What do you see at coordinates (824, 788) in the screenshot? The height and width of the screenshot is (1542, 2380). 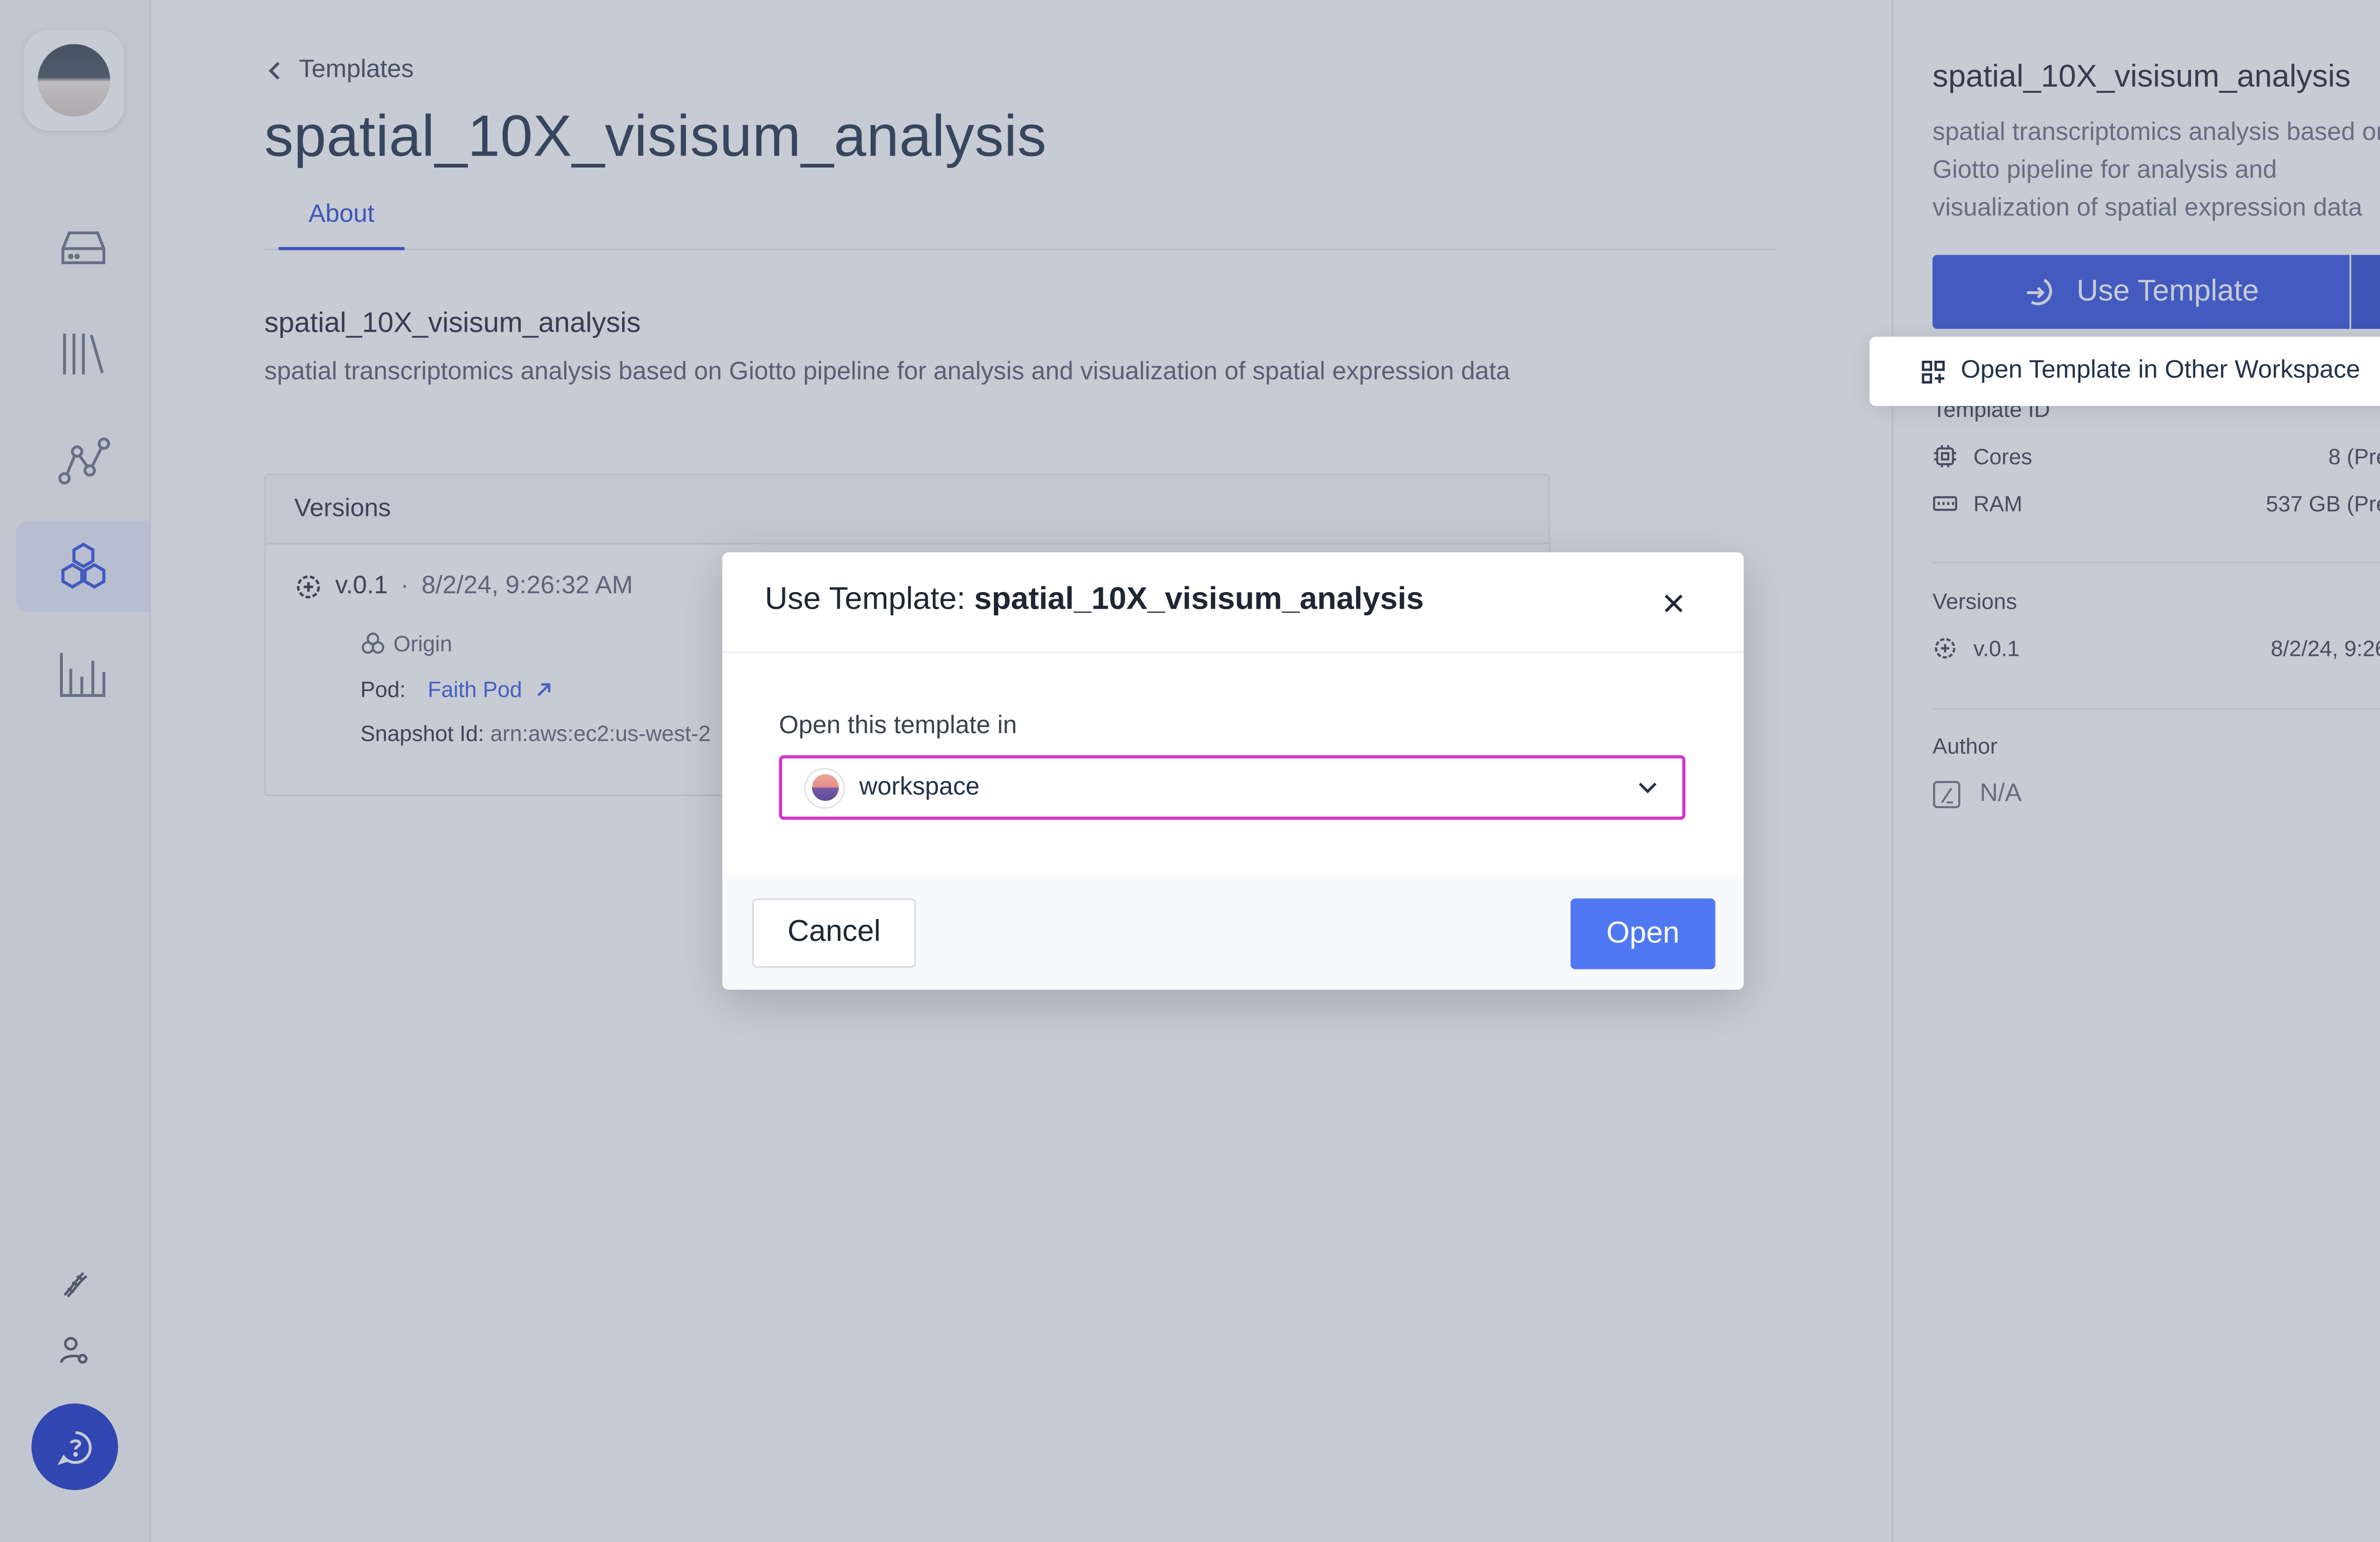 I see `workspace-avatar` at bounding box center [824, 788].